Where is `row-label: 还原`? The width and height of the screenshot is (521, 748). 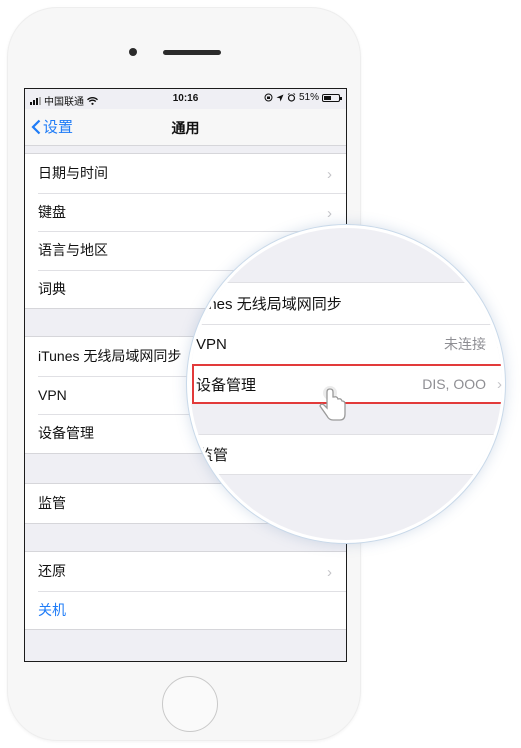
row-label: 还原 is located at coordinates (52, 571).